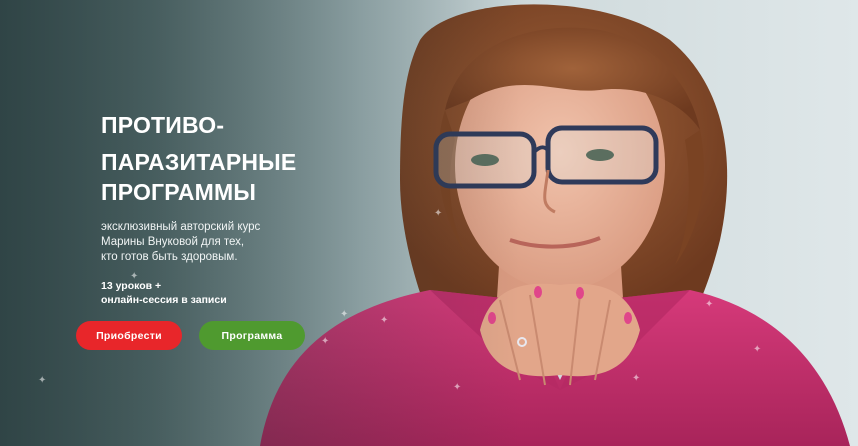  Describe the element at coordinates (169, 257) in the screenshot. I see `description-line-3: кто готов быть здоровым.` at that location.